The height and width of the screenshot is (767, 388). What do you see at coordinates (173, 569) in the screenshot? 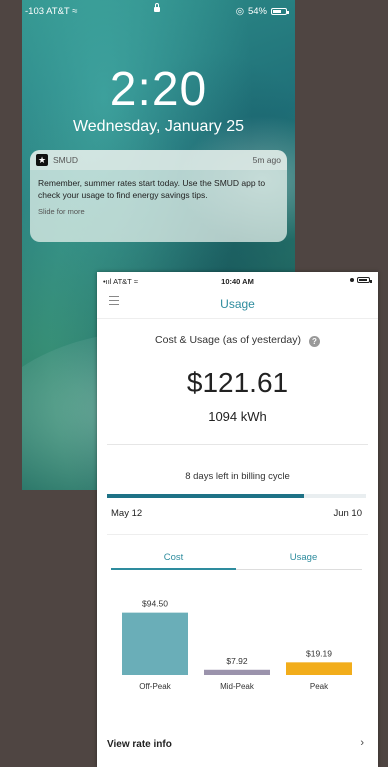
I see `tab-indicator` at bounding box center [173, 569].